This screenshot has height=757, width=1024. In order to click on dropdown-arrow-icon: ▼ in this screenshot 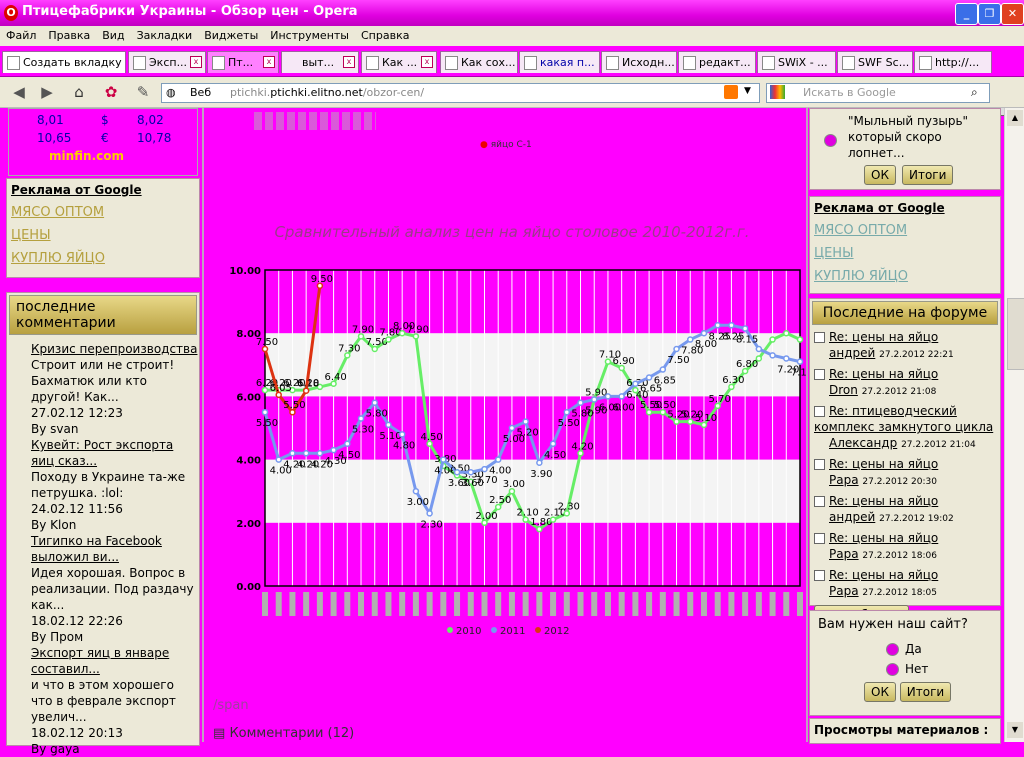, I will do `click(747, 91)`.